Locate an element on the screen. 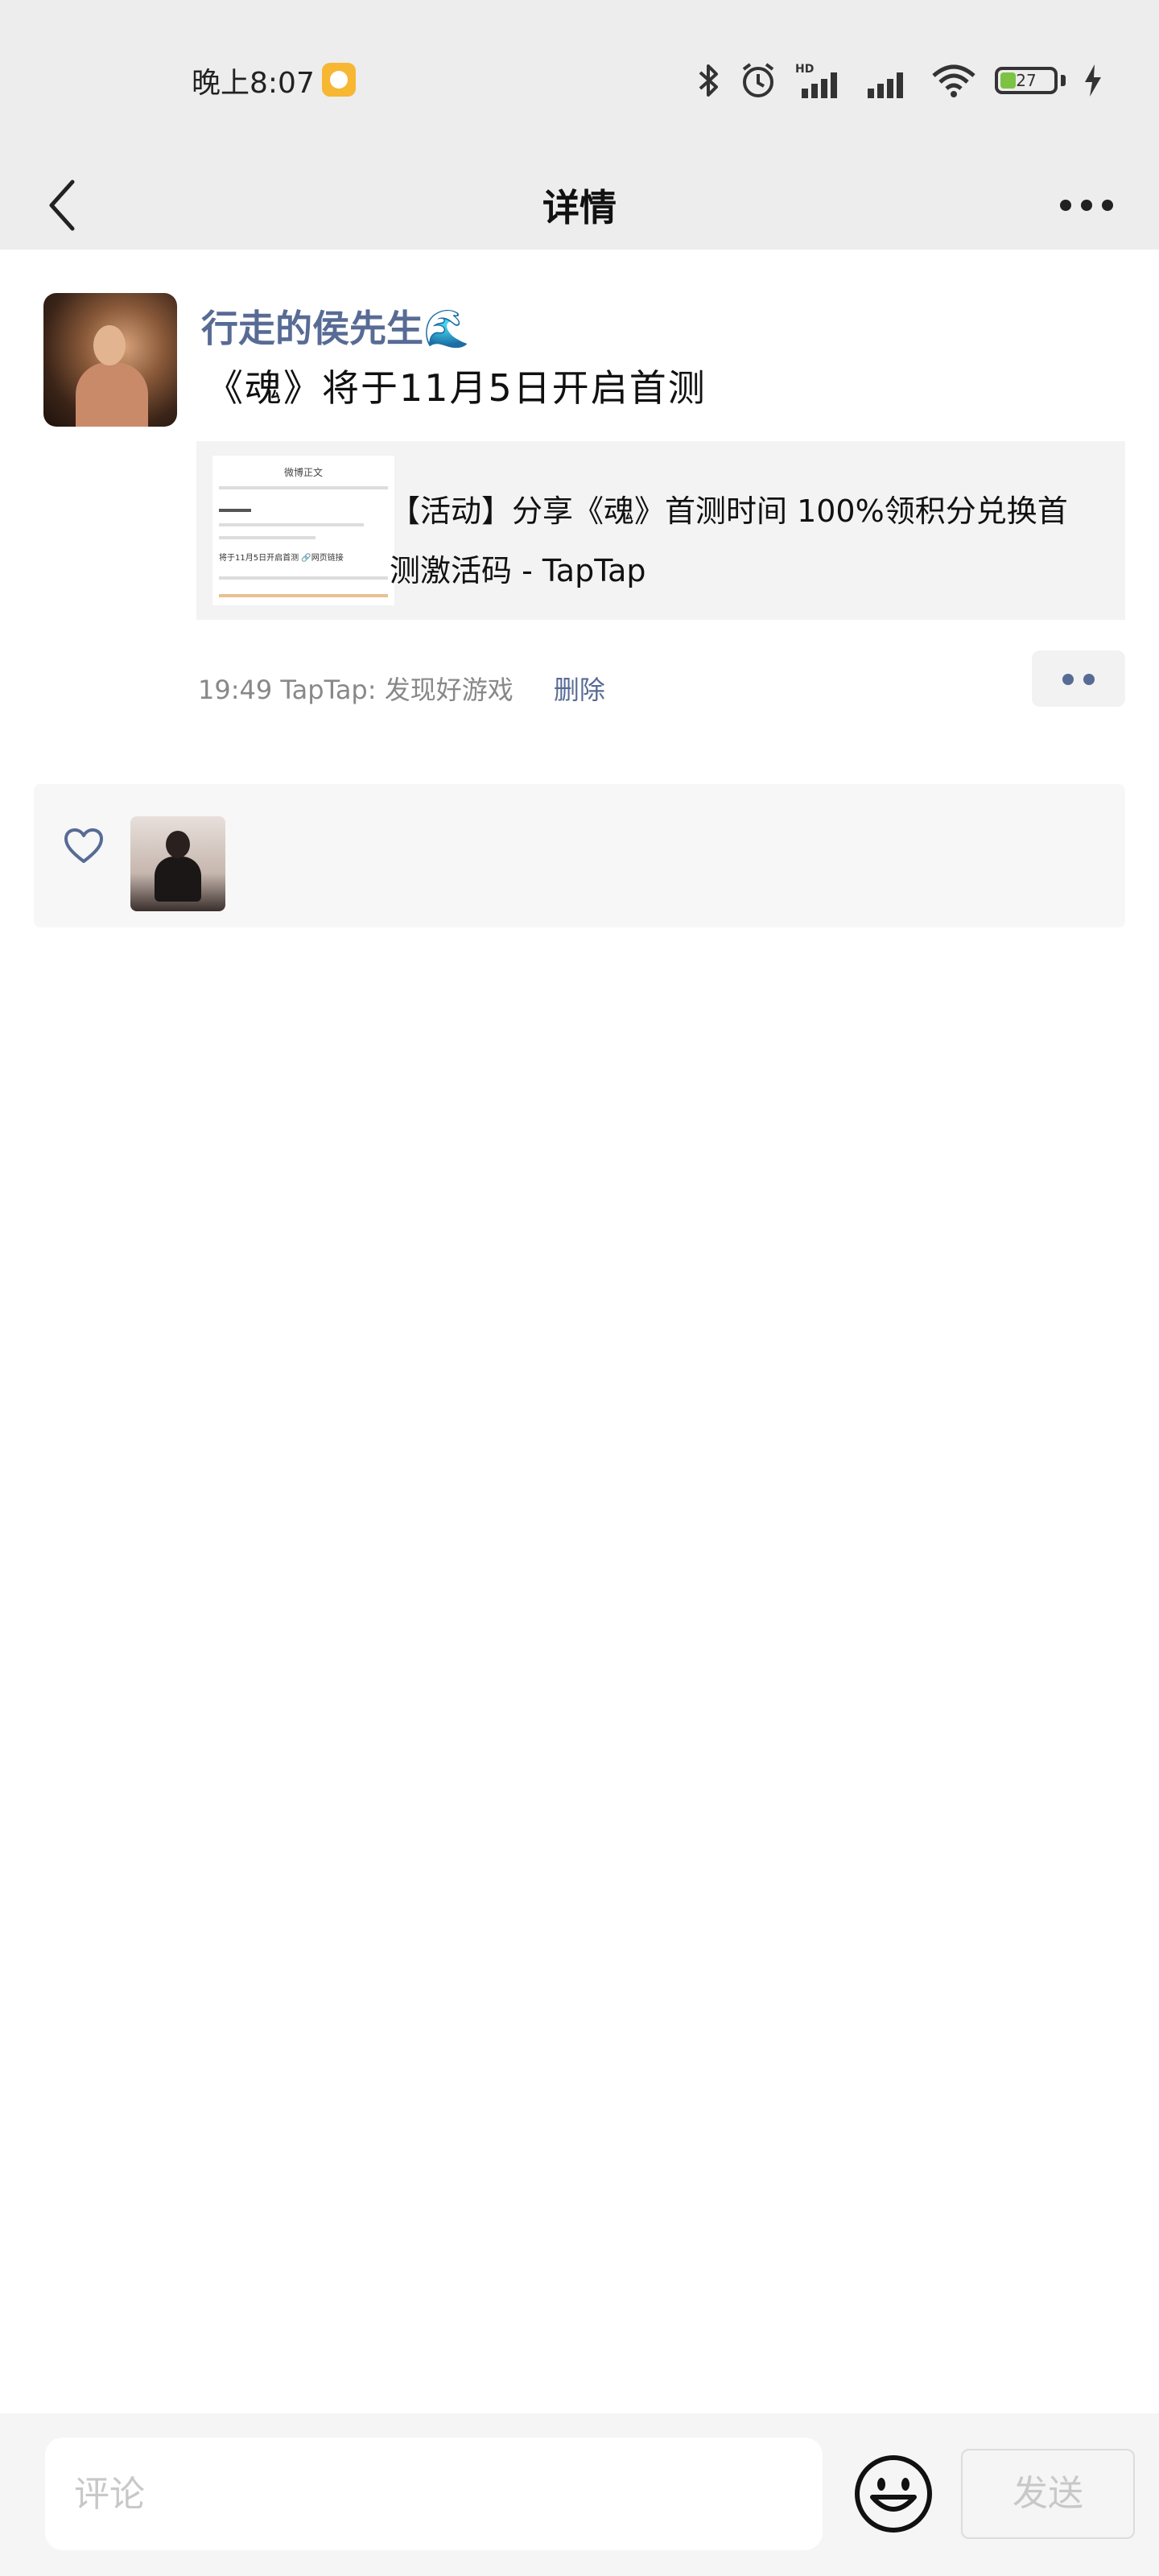 This screenshot has width=1159, height=2576. more-dots-icon is located at coordinates (1086, 205).